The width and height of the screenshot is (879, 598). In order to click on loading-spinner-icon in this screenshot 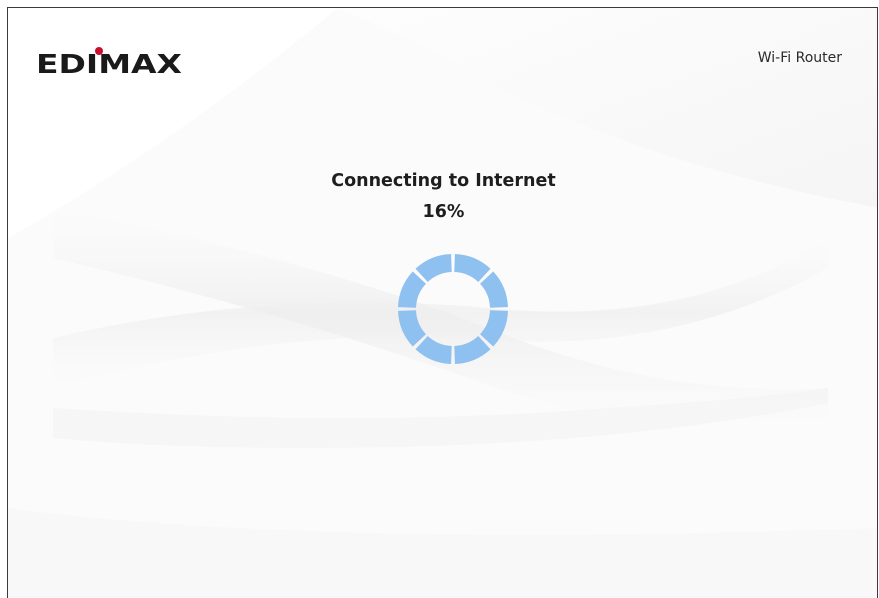, I will do `click(453, 309)`.